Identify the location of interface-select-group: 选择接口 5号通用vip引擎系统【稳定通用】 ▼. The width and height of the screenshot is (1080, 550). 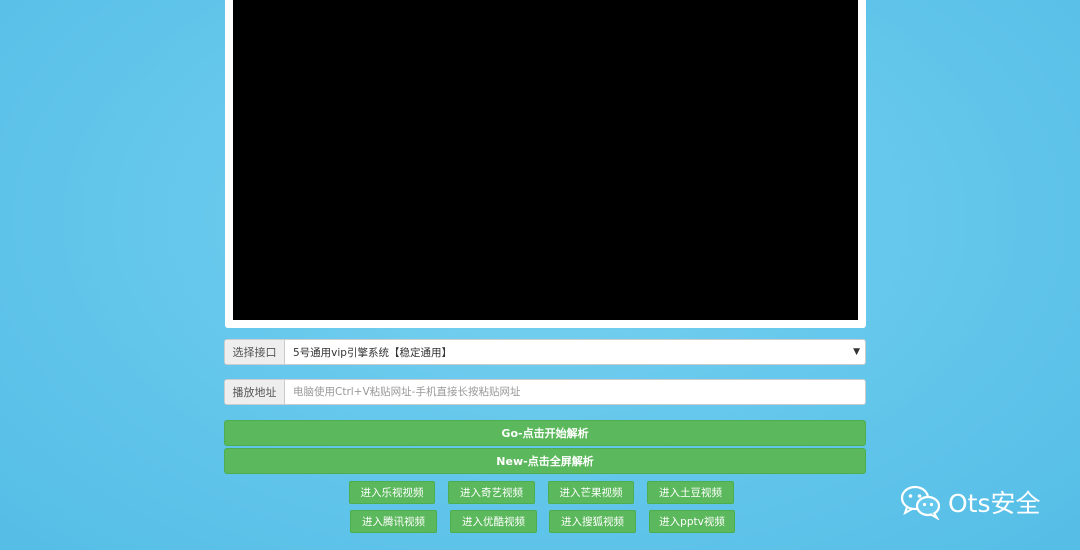
(545, 352).